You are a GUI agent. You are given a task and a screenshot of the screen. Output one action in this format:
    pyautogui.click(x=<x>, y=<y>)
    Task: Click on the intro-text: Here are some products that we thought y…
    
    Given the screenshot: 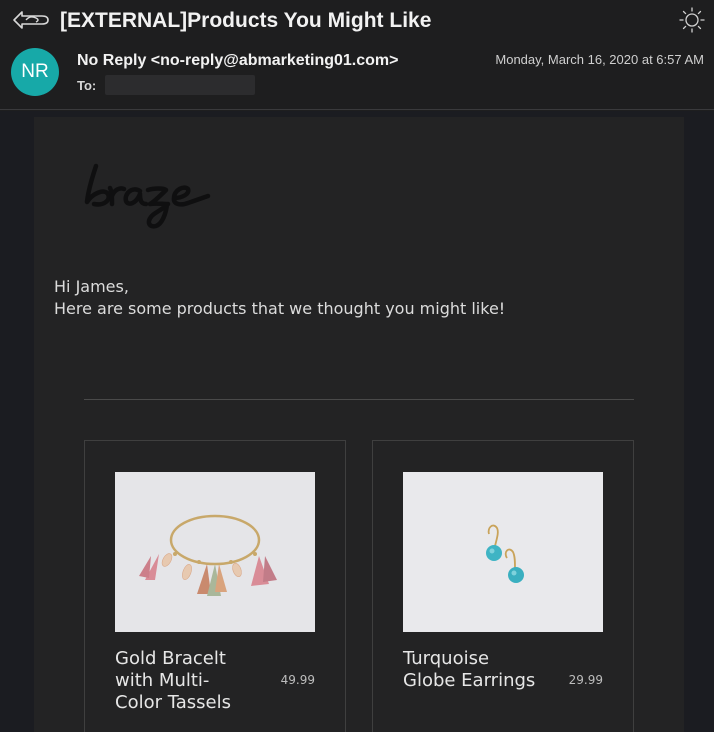 What is the action you would take?
    pyautogui.click(x=280, y=308)
    